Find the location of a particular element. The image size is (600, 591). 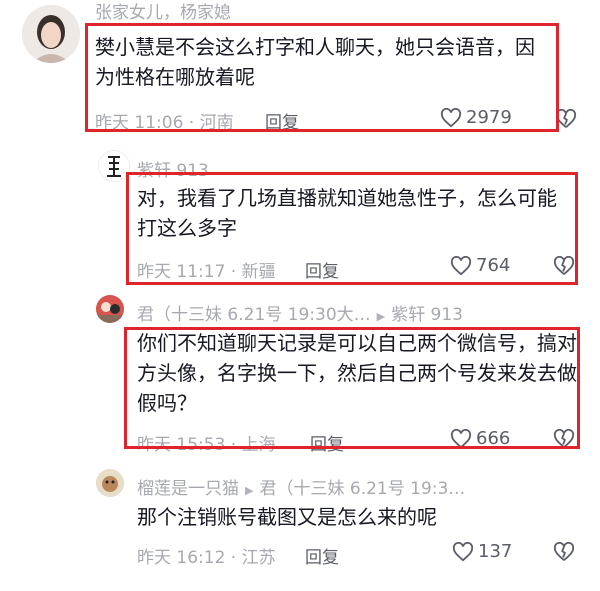

comment-text: 对，我看了几场直播就知道她急性子，怎么可能打这么多字 is located at coordinates (347, 213).